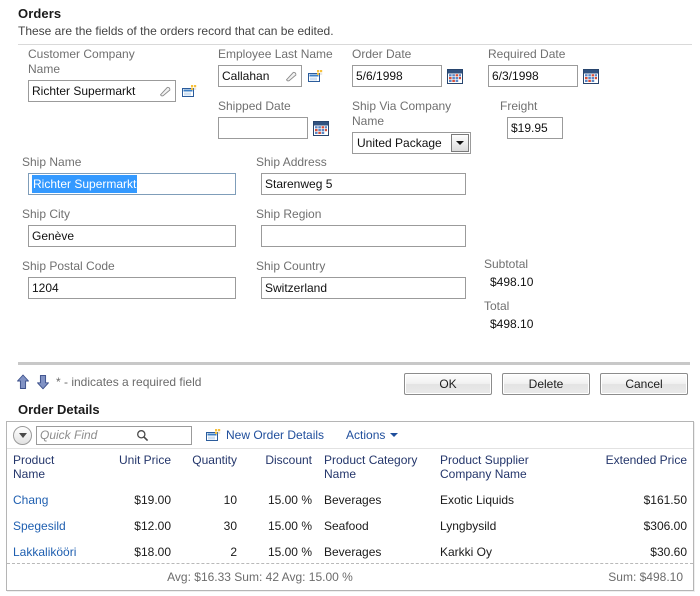  What do you see at coordinates (152, 500) in the screenshot?
I see `cell-unit-price: $19.00` at bounding box center [152, 500].